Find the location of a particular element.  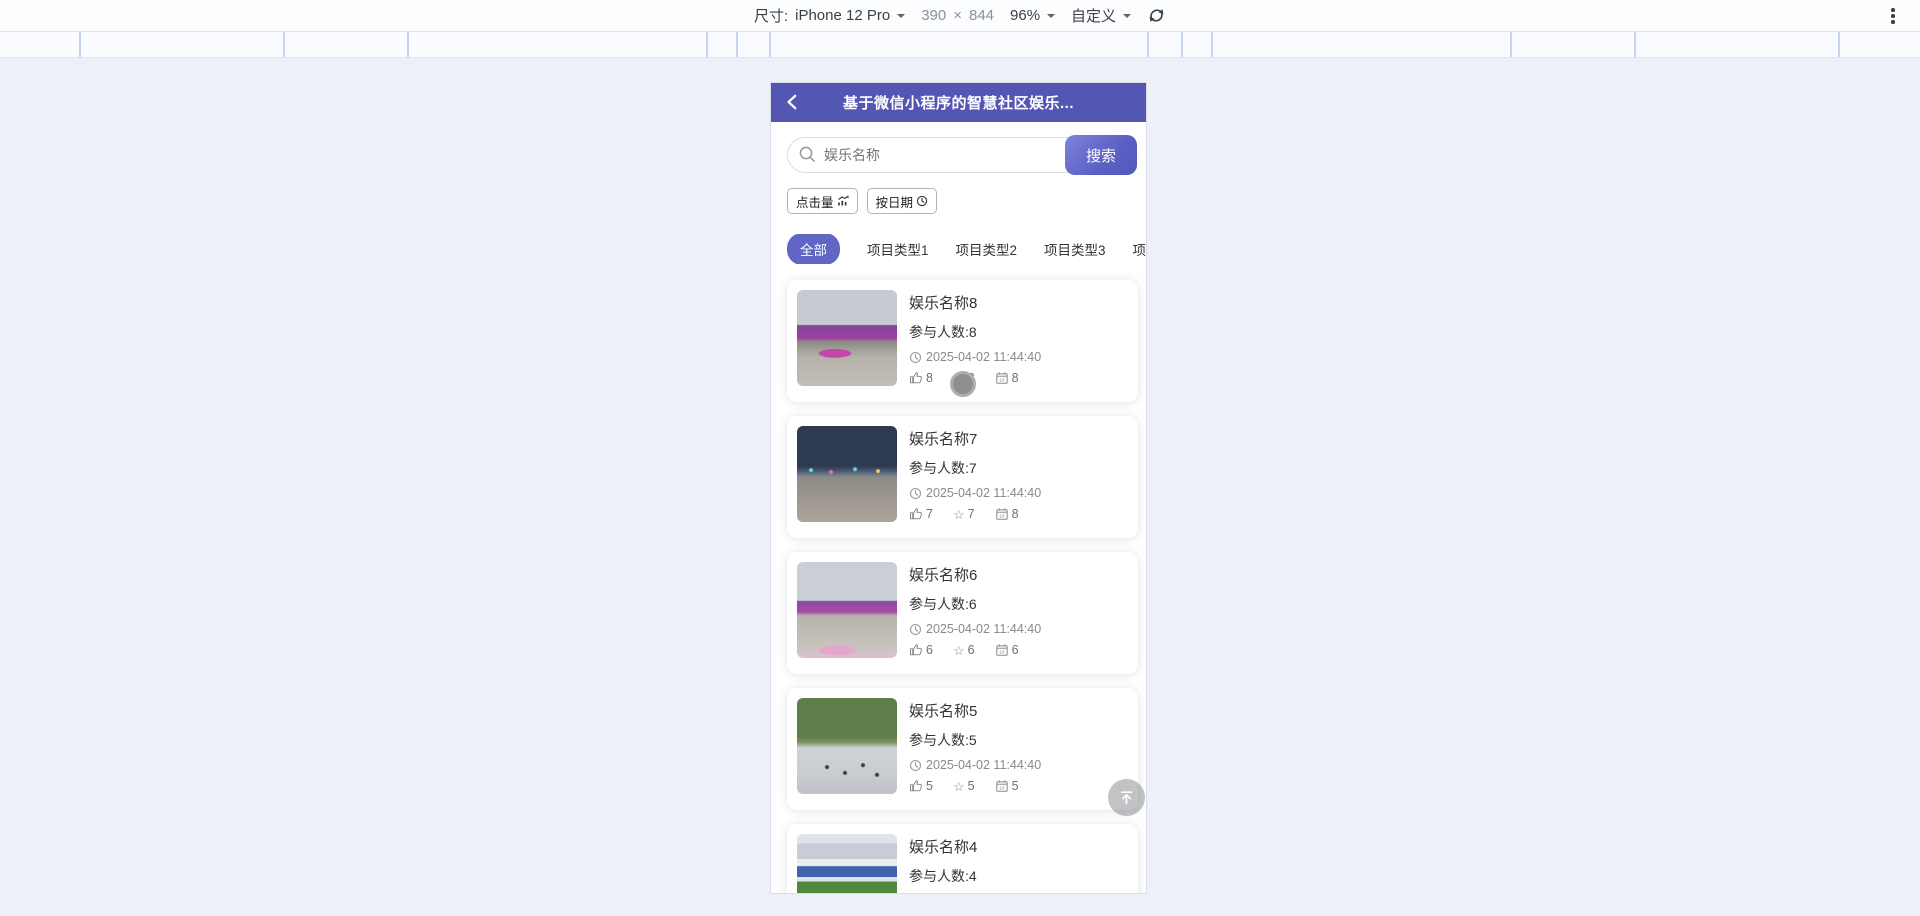

views-stat: 19 6 is located at coordinates (1007, 650).